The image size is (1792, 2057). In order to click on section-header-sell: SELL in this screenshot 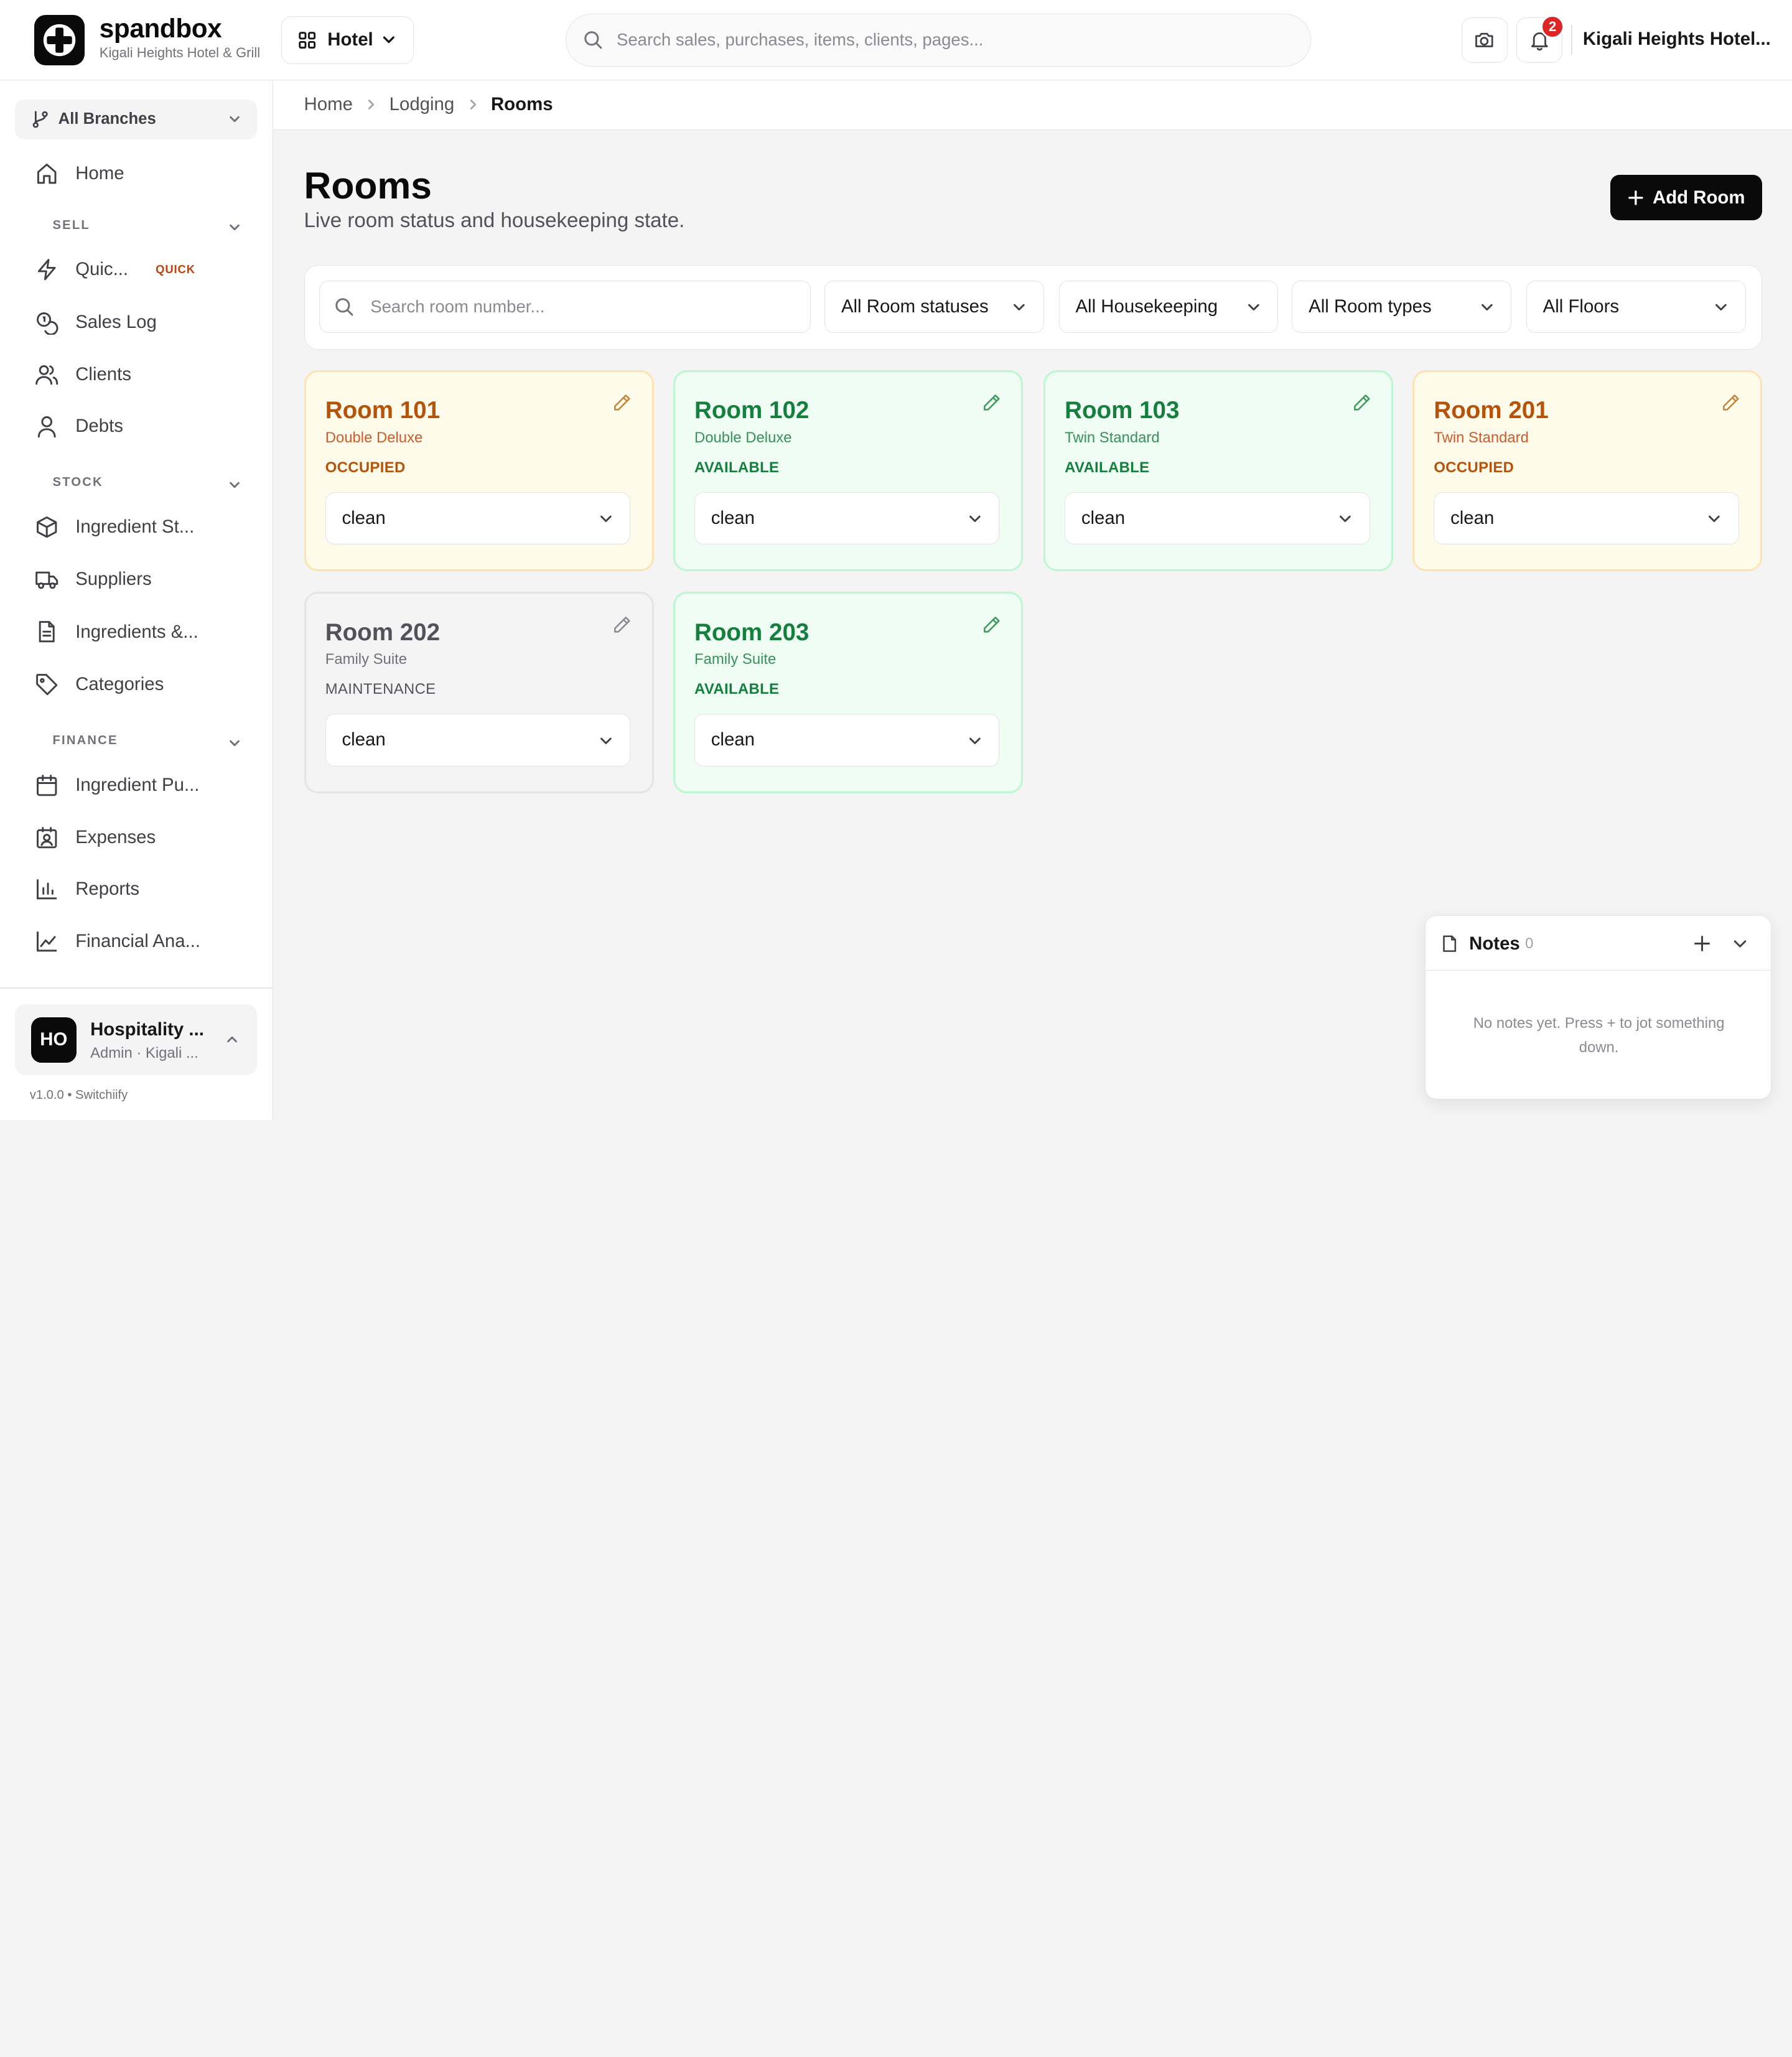, I will do `click(149, 227)`.